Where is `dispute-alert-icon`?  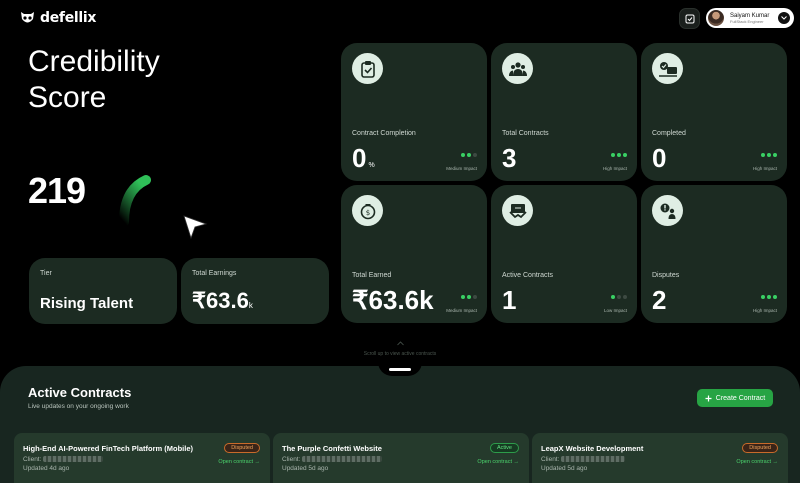 dispute-alert-icon is located at coordinates (667, 210).